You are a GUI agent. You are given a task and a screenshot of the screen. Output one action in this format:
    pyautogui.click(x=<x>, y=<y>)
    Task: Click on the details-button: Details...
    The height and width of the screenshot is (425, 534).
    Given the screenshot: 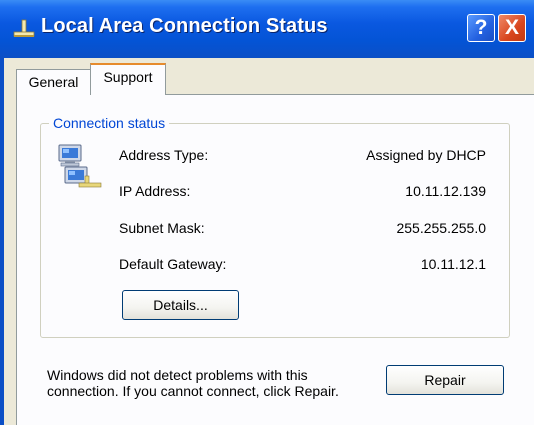 What is the action you would take?
    pyautogui.click(x=180, y=305)
    